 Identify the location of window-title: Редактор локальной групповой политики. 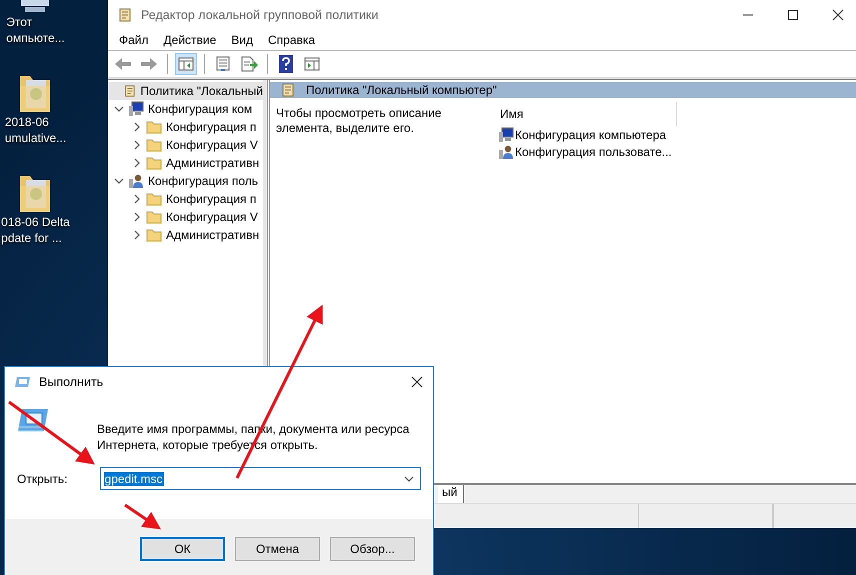
(259, 15).